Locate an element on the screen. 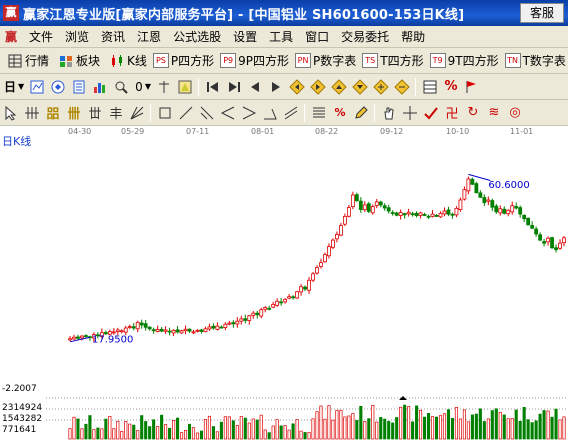 Image resolution: width=568 pixels, height=441 pixels. trend-check-icon is located at coordinates (431, 113).